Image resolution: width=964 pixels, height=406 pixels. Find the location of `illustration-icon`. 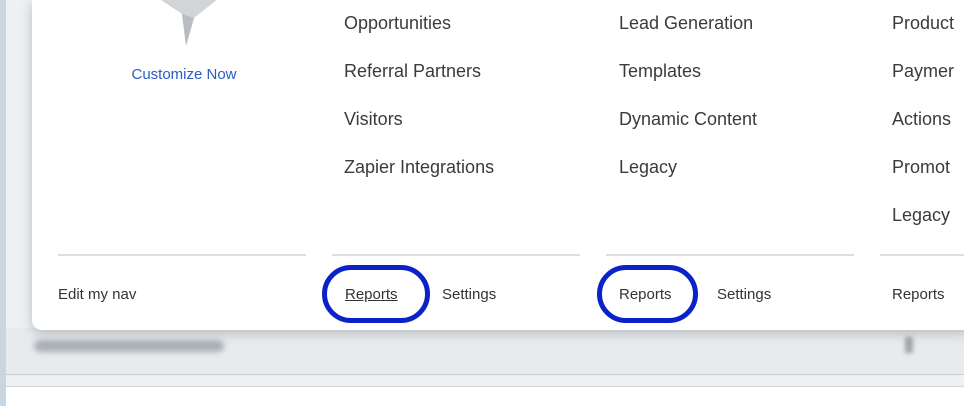

illustration-icon is located at coordinates (189, 23).